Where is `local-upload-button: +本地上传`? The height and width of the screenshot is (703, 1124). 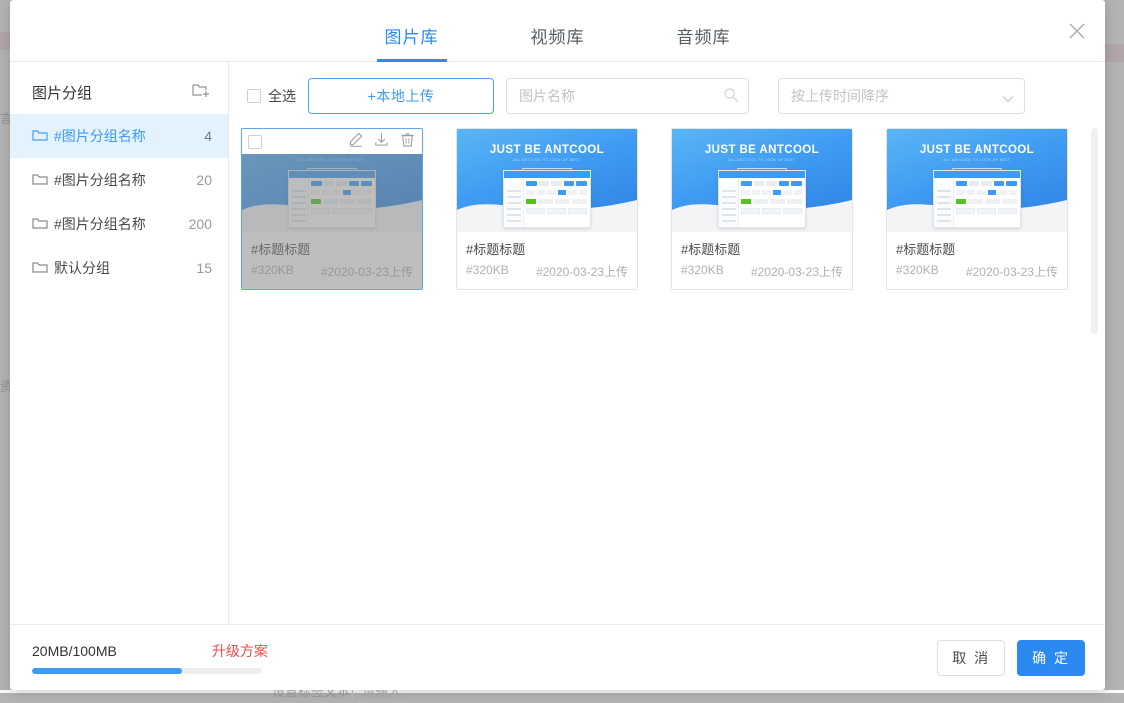
local-upload-button: +本地上传 is located at coordinates (401, 96).